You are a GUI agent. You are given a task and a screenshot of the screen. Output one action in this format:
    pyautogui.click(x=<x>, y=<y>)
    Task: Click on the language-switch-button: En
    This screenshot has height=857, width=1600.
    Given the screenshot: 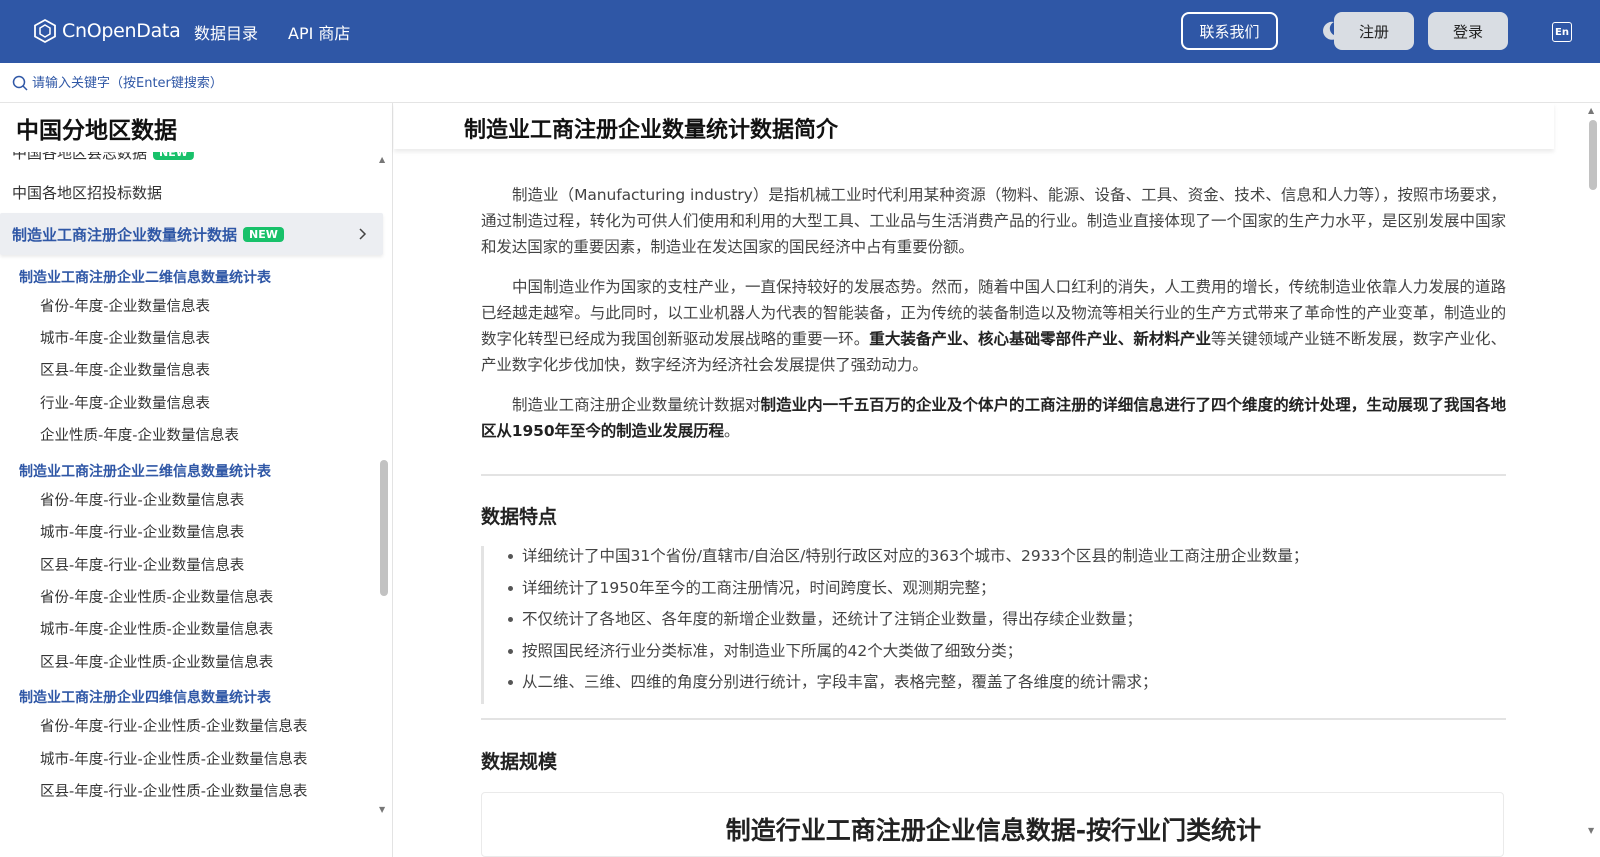 What is the action you would take?
    pyautogui.click(x=1562, y=32)
    